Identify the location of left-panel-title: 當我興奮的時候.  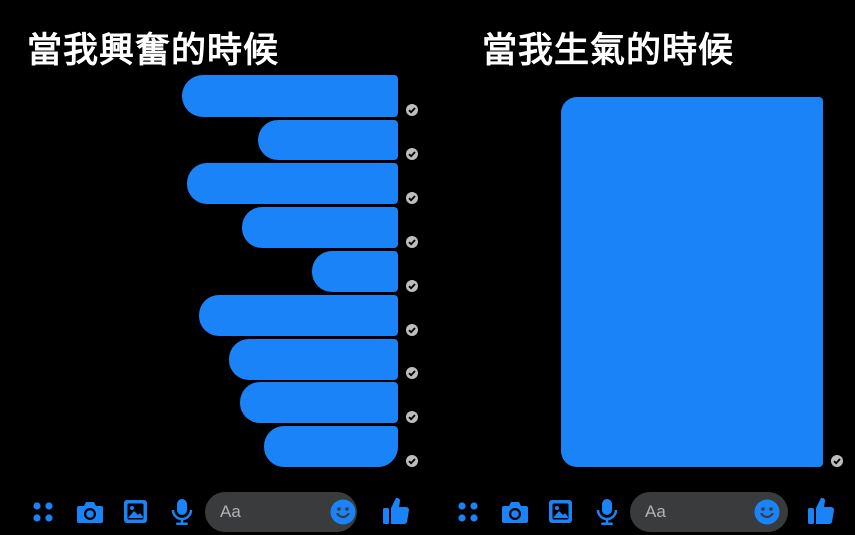
(153, 51).